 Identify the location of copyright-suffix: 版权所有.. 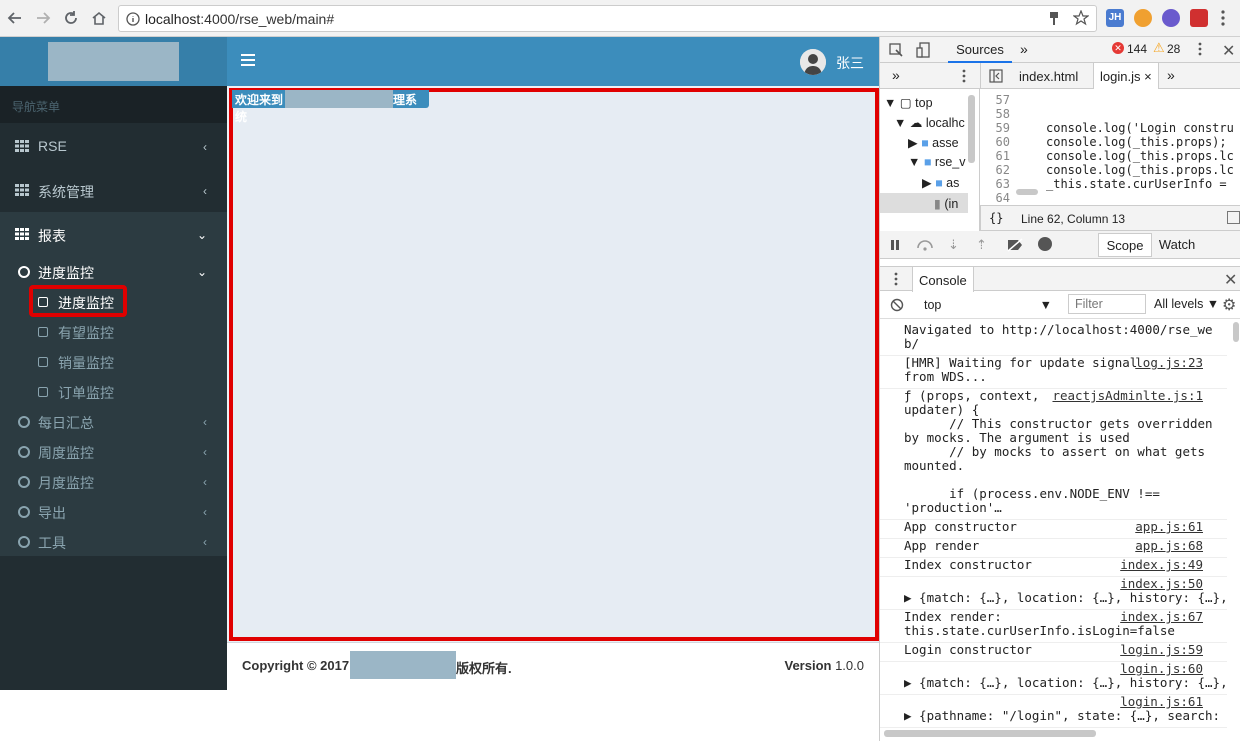
(484, 668).